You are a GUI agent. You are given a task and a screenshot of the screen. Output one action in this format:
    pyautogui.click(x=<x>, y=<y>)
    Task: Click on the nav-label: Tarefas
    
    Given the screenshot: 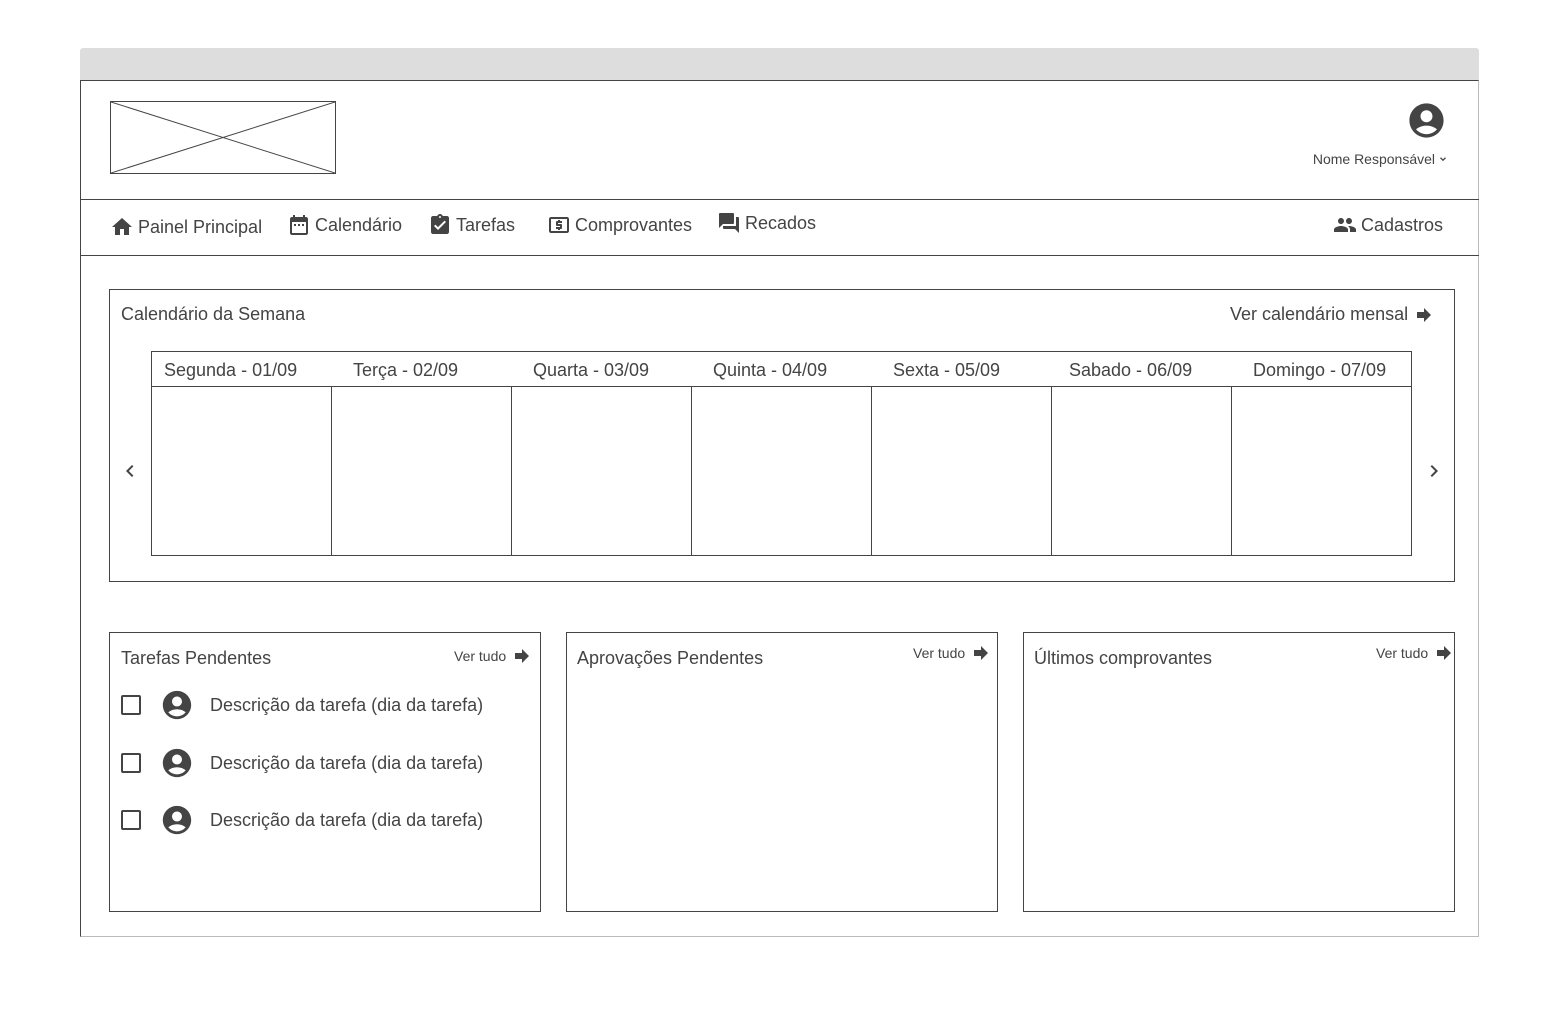 What is the action you would take?
    pyautogui.click(x=486, y=224)
    